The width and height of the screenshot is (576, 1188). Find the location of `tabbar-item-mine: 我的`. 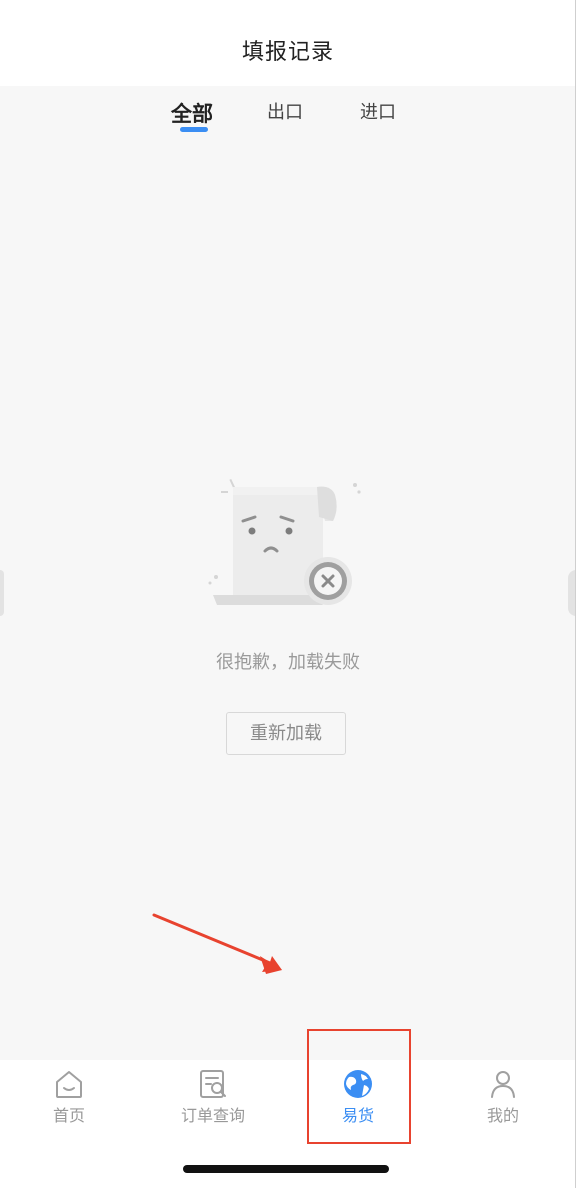

tabbar-item-mine: 我的 is located at coordinates (503, 1101).